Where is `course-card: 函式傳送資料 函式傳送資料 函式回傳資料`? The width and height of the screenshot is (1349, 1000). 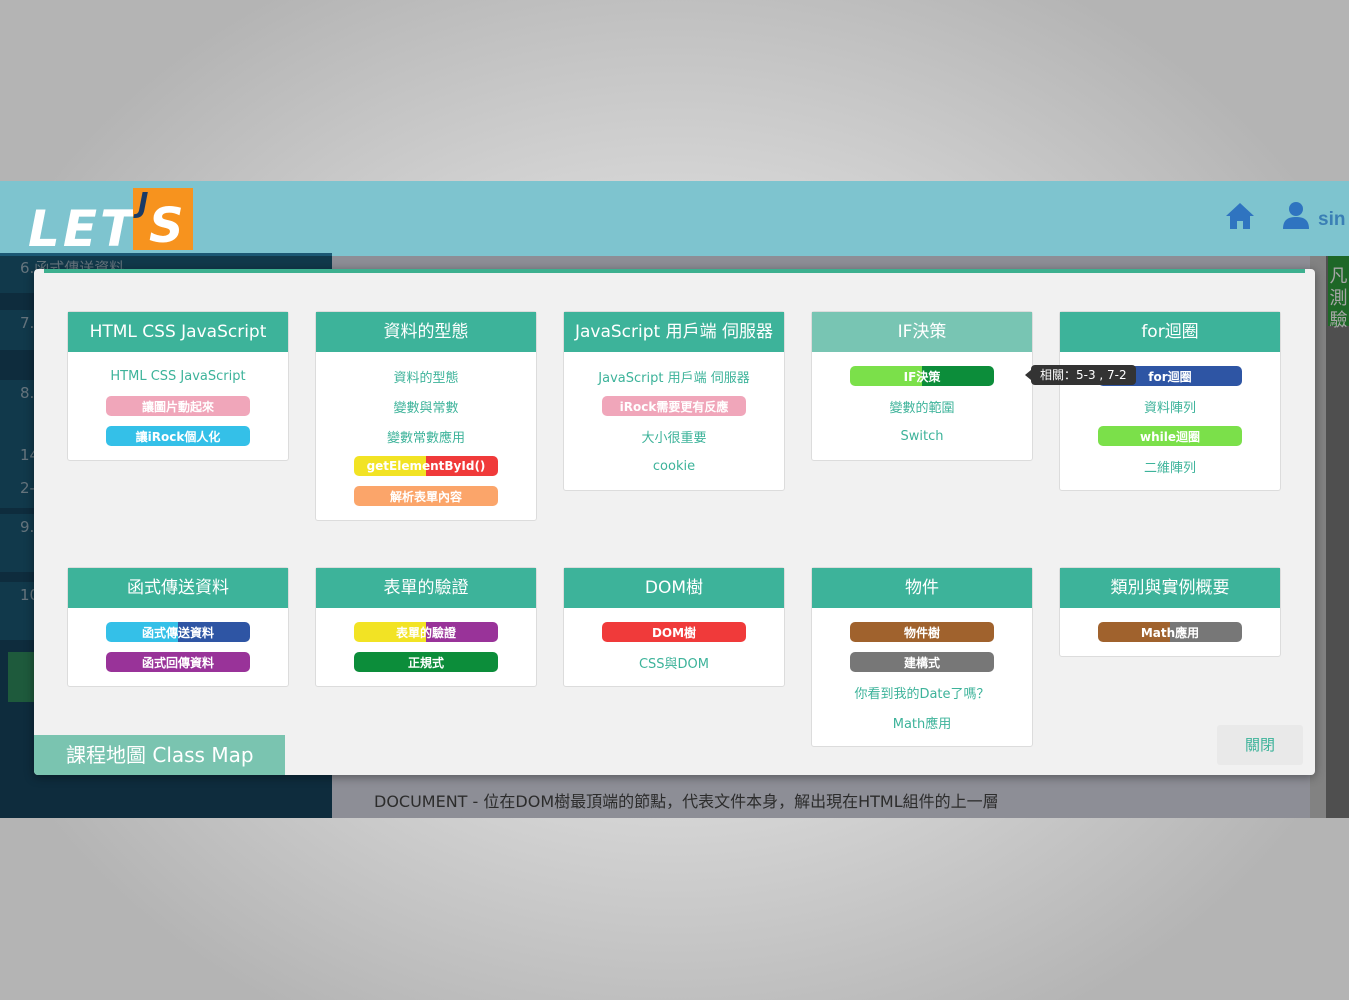
course-card: 函式傳送資料 函式傳送資料 函式回傳資料 is located at coordinates (178, 627).